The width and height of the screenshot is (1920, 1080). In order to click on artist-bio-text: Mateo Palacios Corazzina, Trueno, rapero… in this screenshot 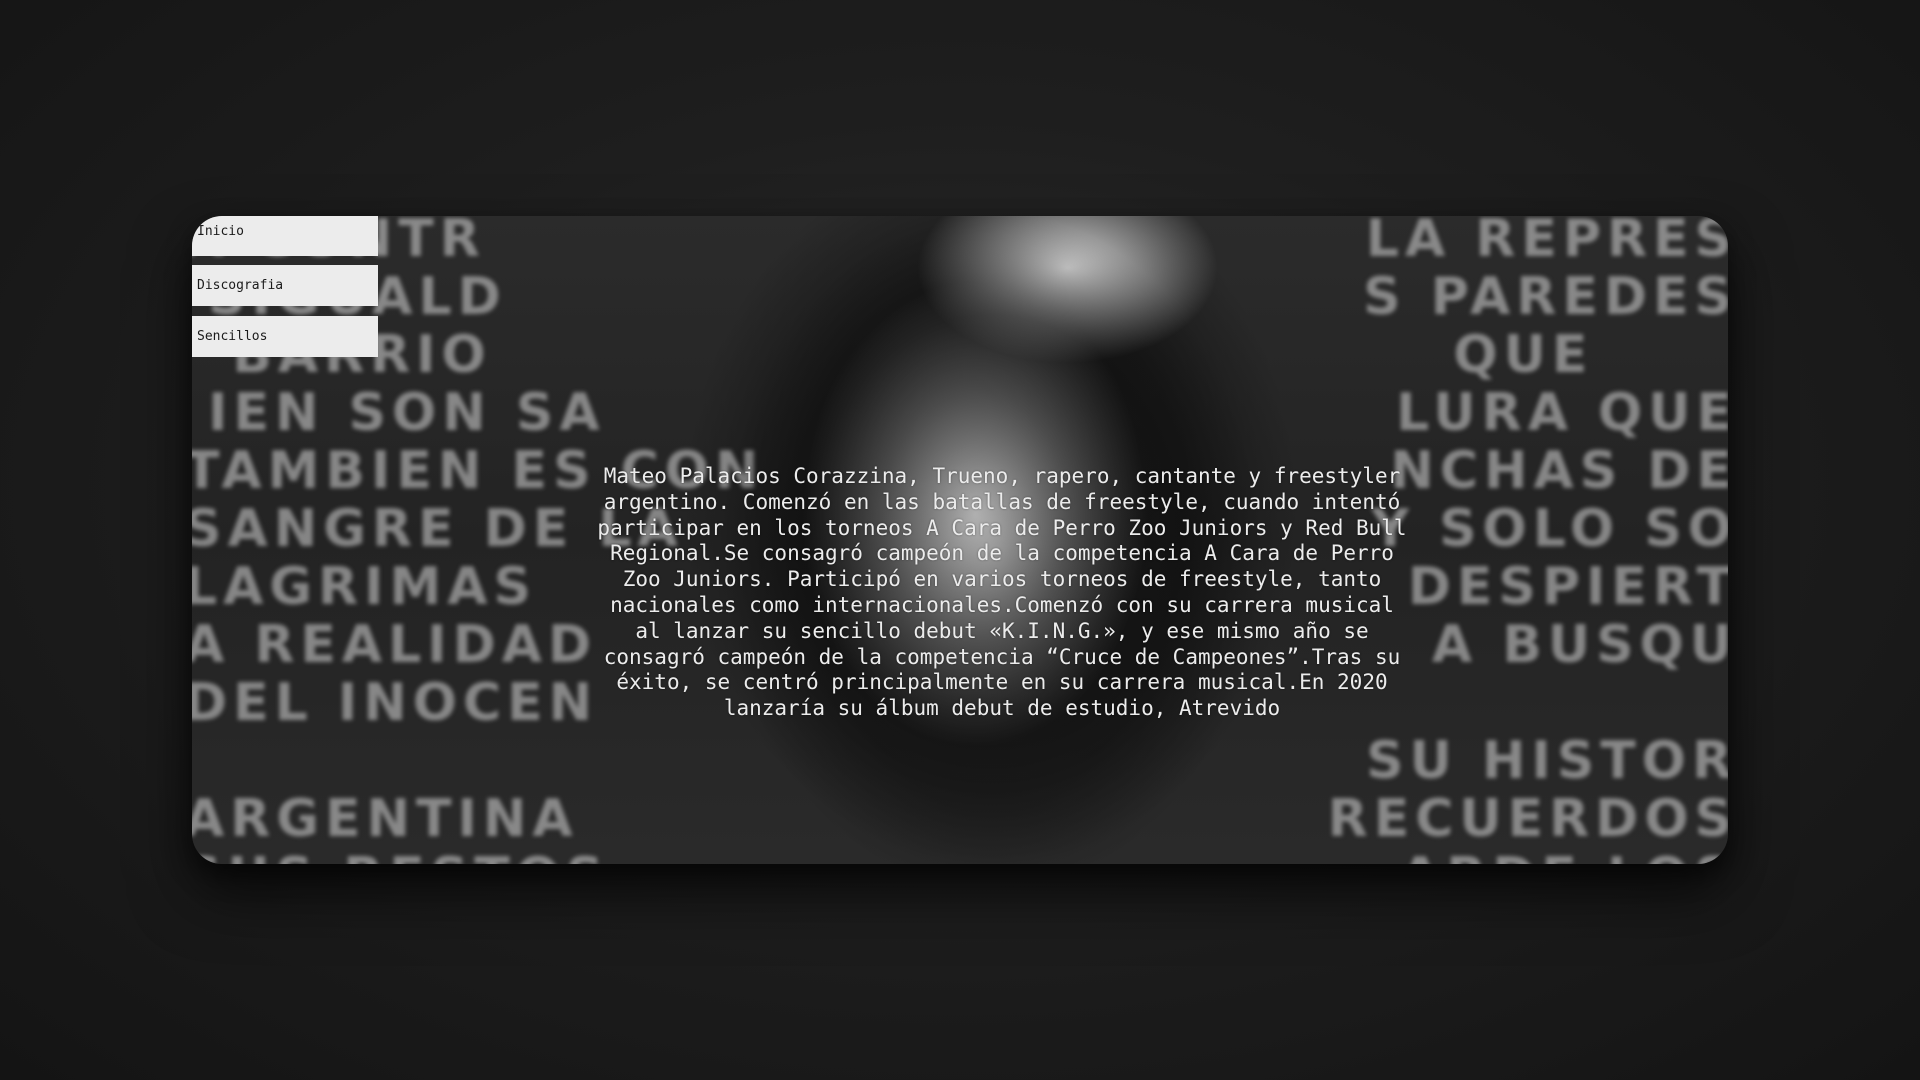, I will do `click(1002, 592)`.